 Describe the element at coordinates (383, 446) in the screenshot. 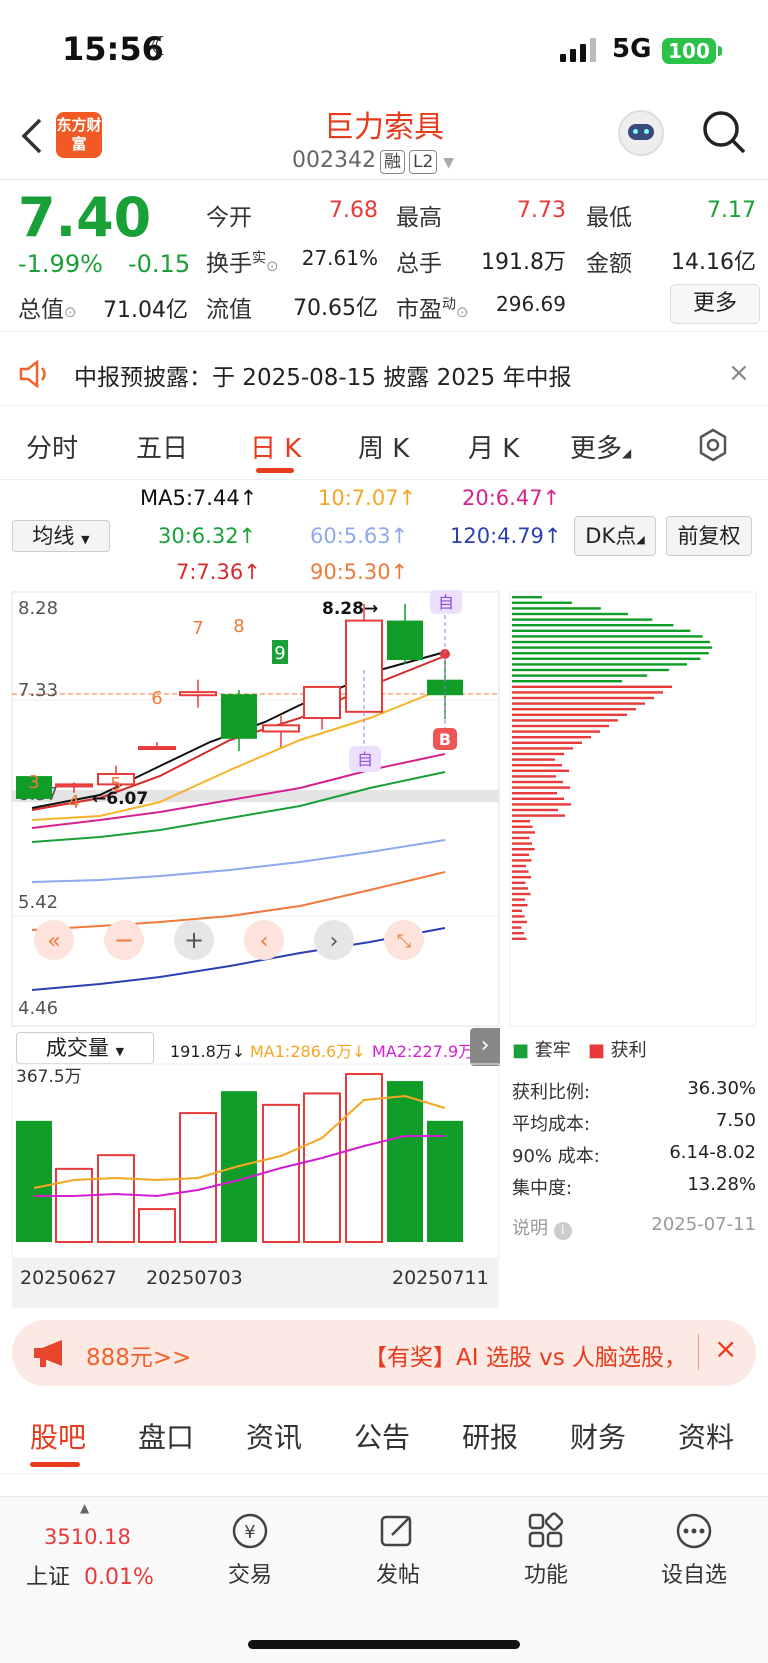

I see `tab-weekly-k: 周 K` at that location.